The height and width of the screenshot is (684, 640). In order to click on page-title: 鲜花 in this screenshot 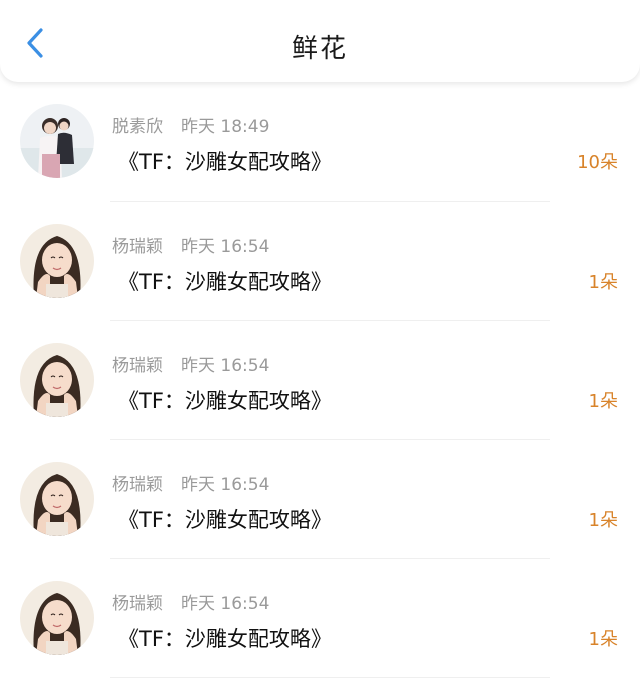, I will do `click(319, 49)`.